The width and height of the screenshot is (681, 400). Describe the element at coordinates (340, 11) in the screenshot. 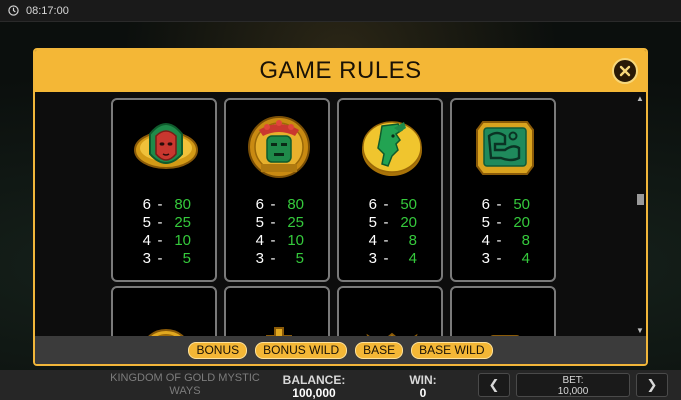

I see `status-bar: 08:17:00` at that location.